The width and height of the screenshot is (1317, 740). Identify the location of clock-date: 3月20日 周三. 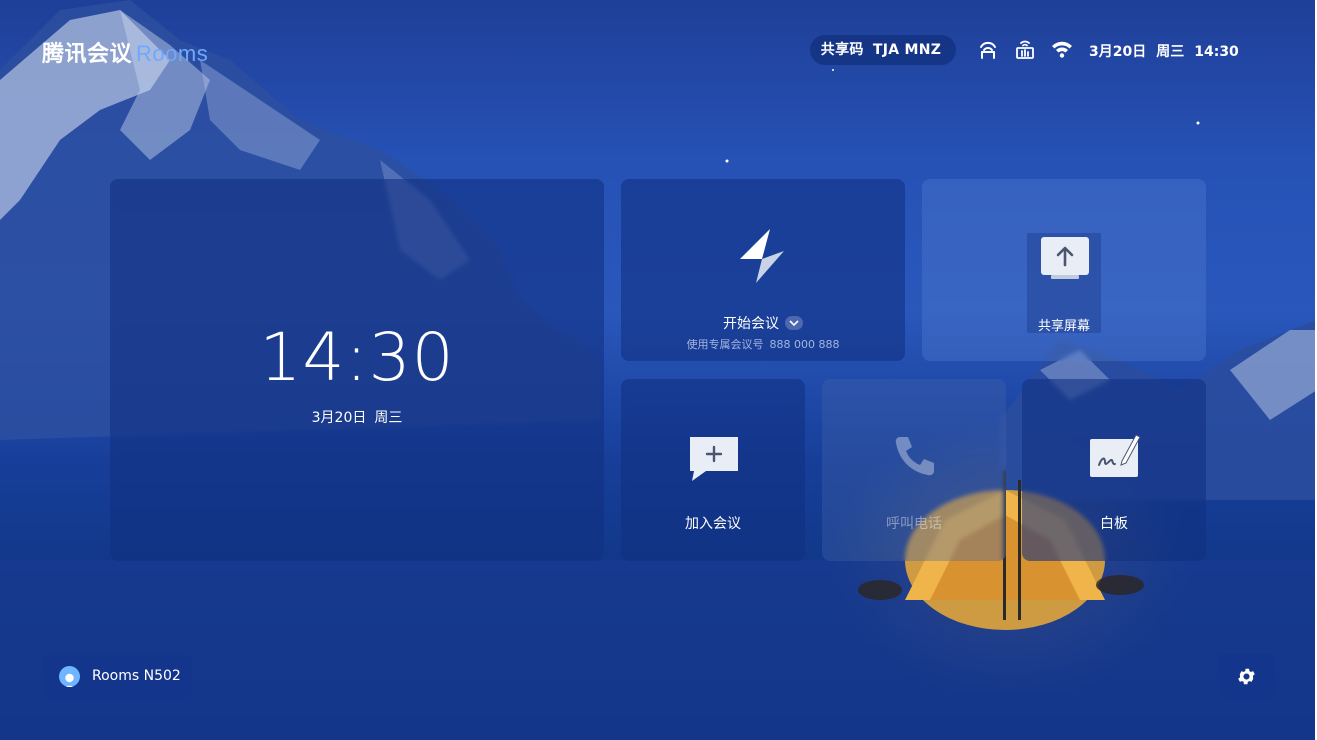
(357, 417).